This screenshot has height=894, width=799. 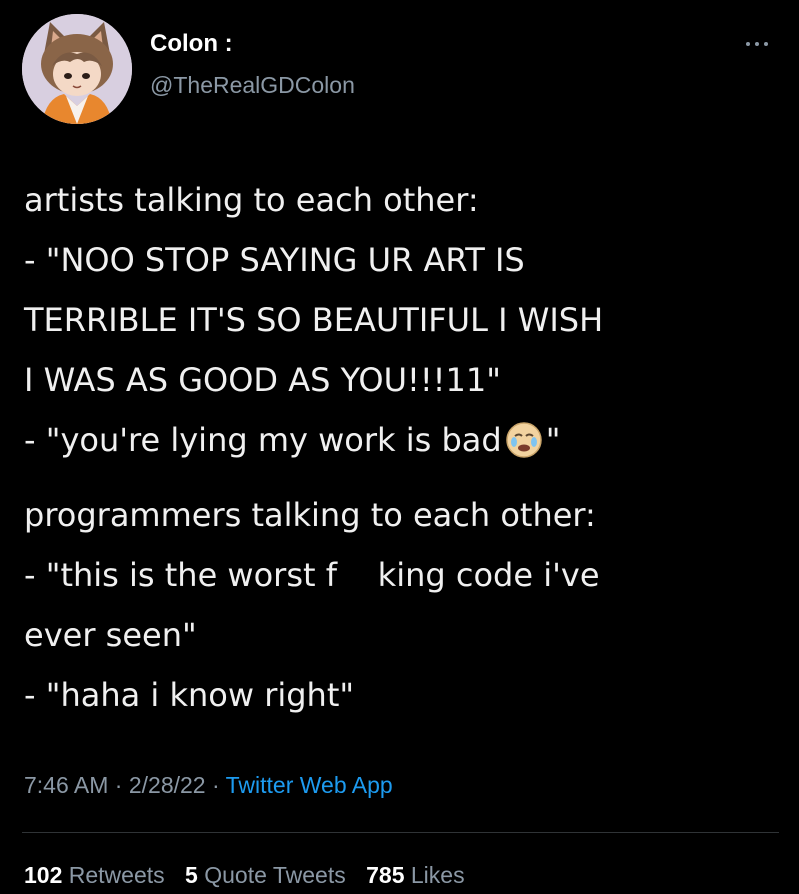 I want to click on tweet-line: - "this is the worst f king code i've, so click(x=312, y=575).